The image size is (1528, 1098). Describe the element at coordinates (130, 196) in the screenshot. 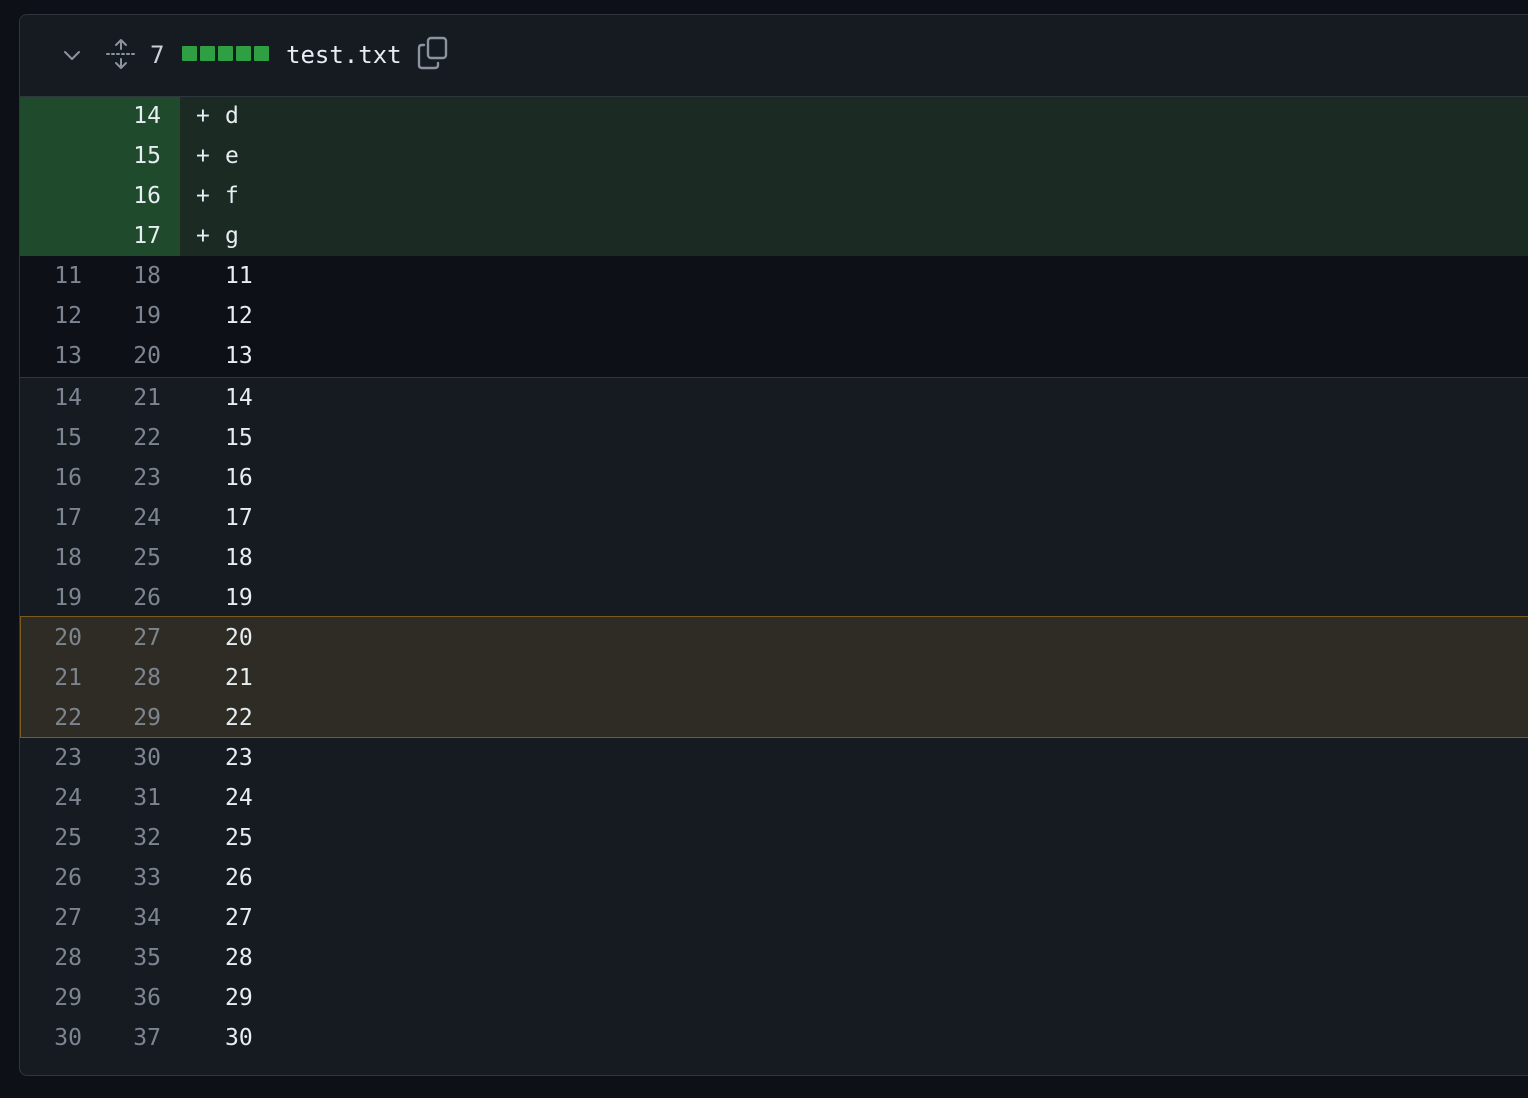

I see `new-line-number: 16` at that location.